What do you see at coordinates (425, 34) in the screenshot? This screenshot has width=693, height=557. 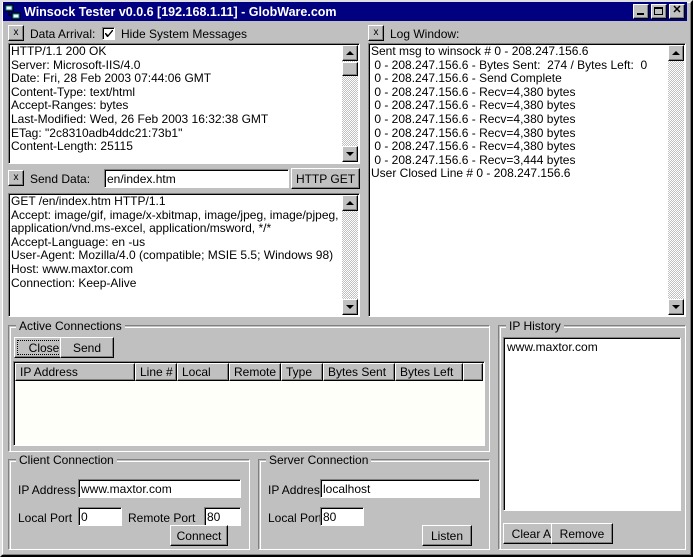 I see `log-window-label: Log Window:` at bounding box center [425, 34].